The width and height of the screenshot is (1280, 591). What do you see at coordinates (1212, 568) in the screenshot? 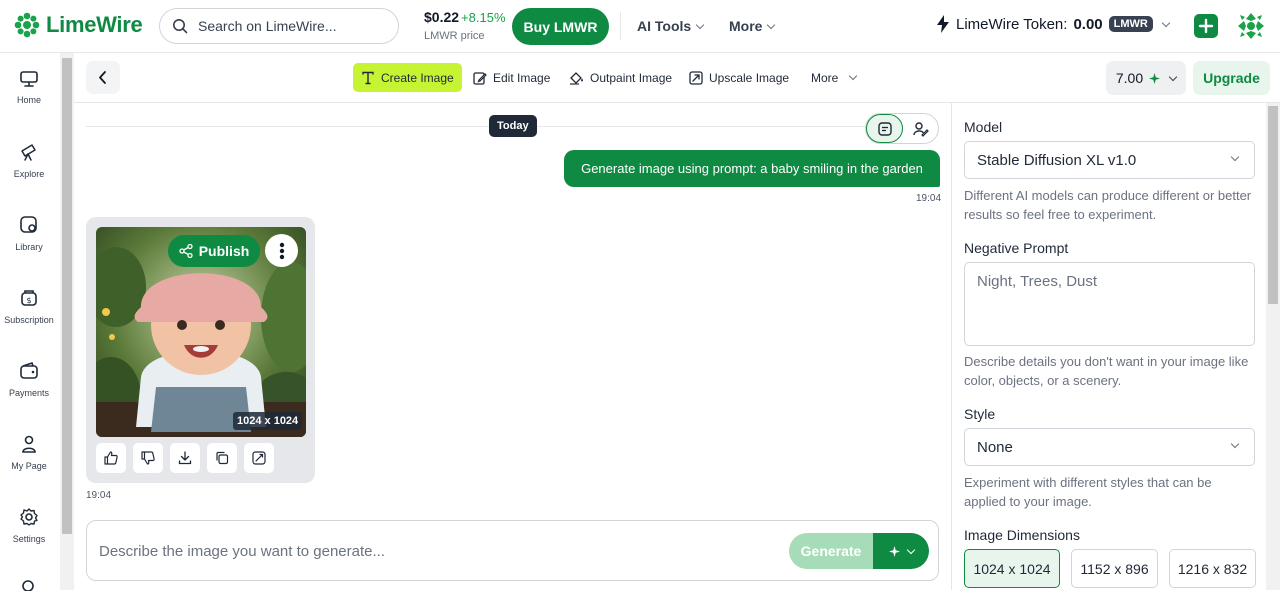
I see `dimension-option-1216x832: 1216 x 832` at bounding box center [1212, 568].